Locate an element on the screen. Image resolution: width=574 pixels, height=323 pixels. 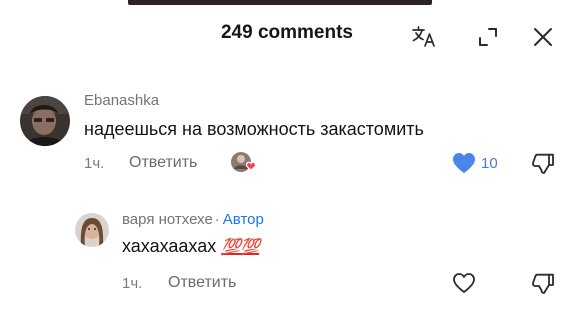
expand-icon is located at coordinates (488, 37).